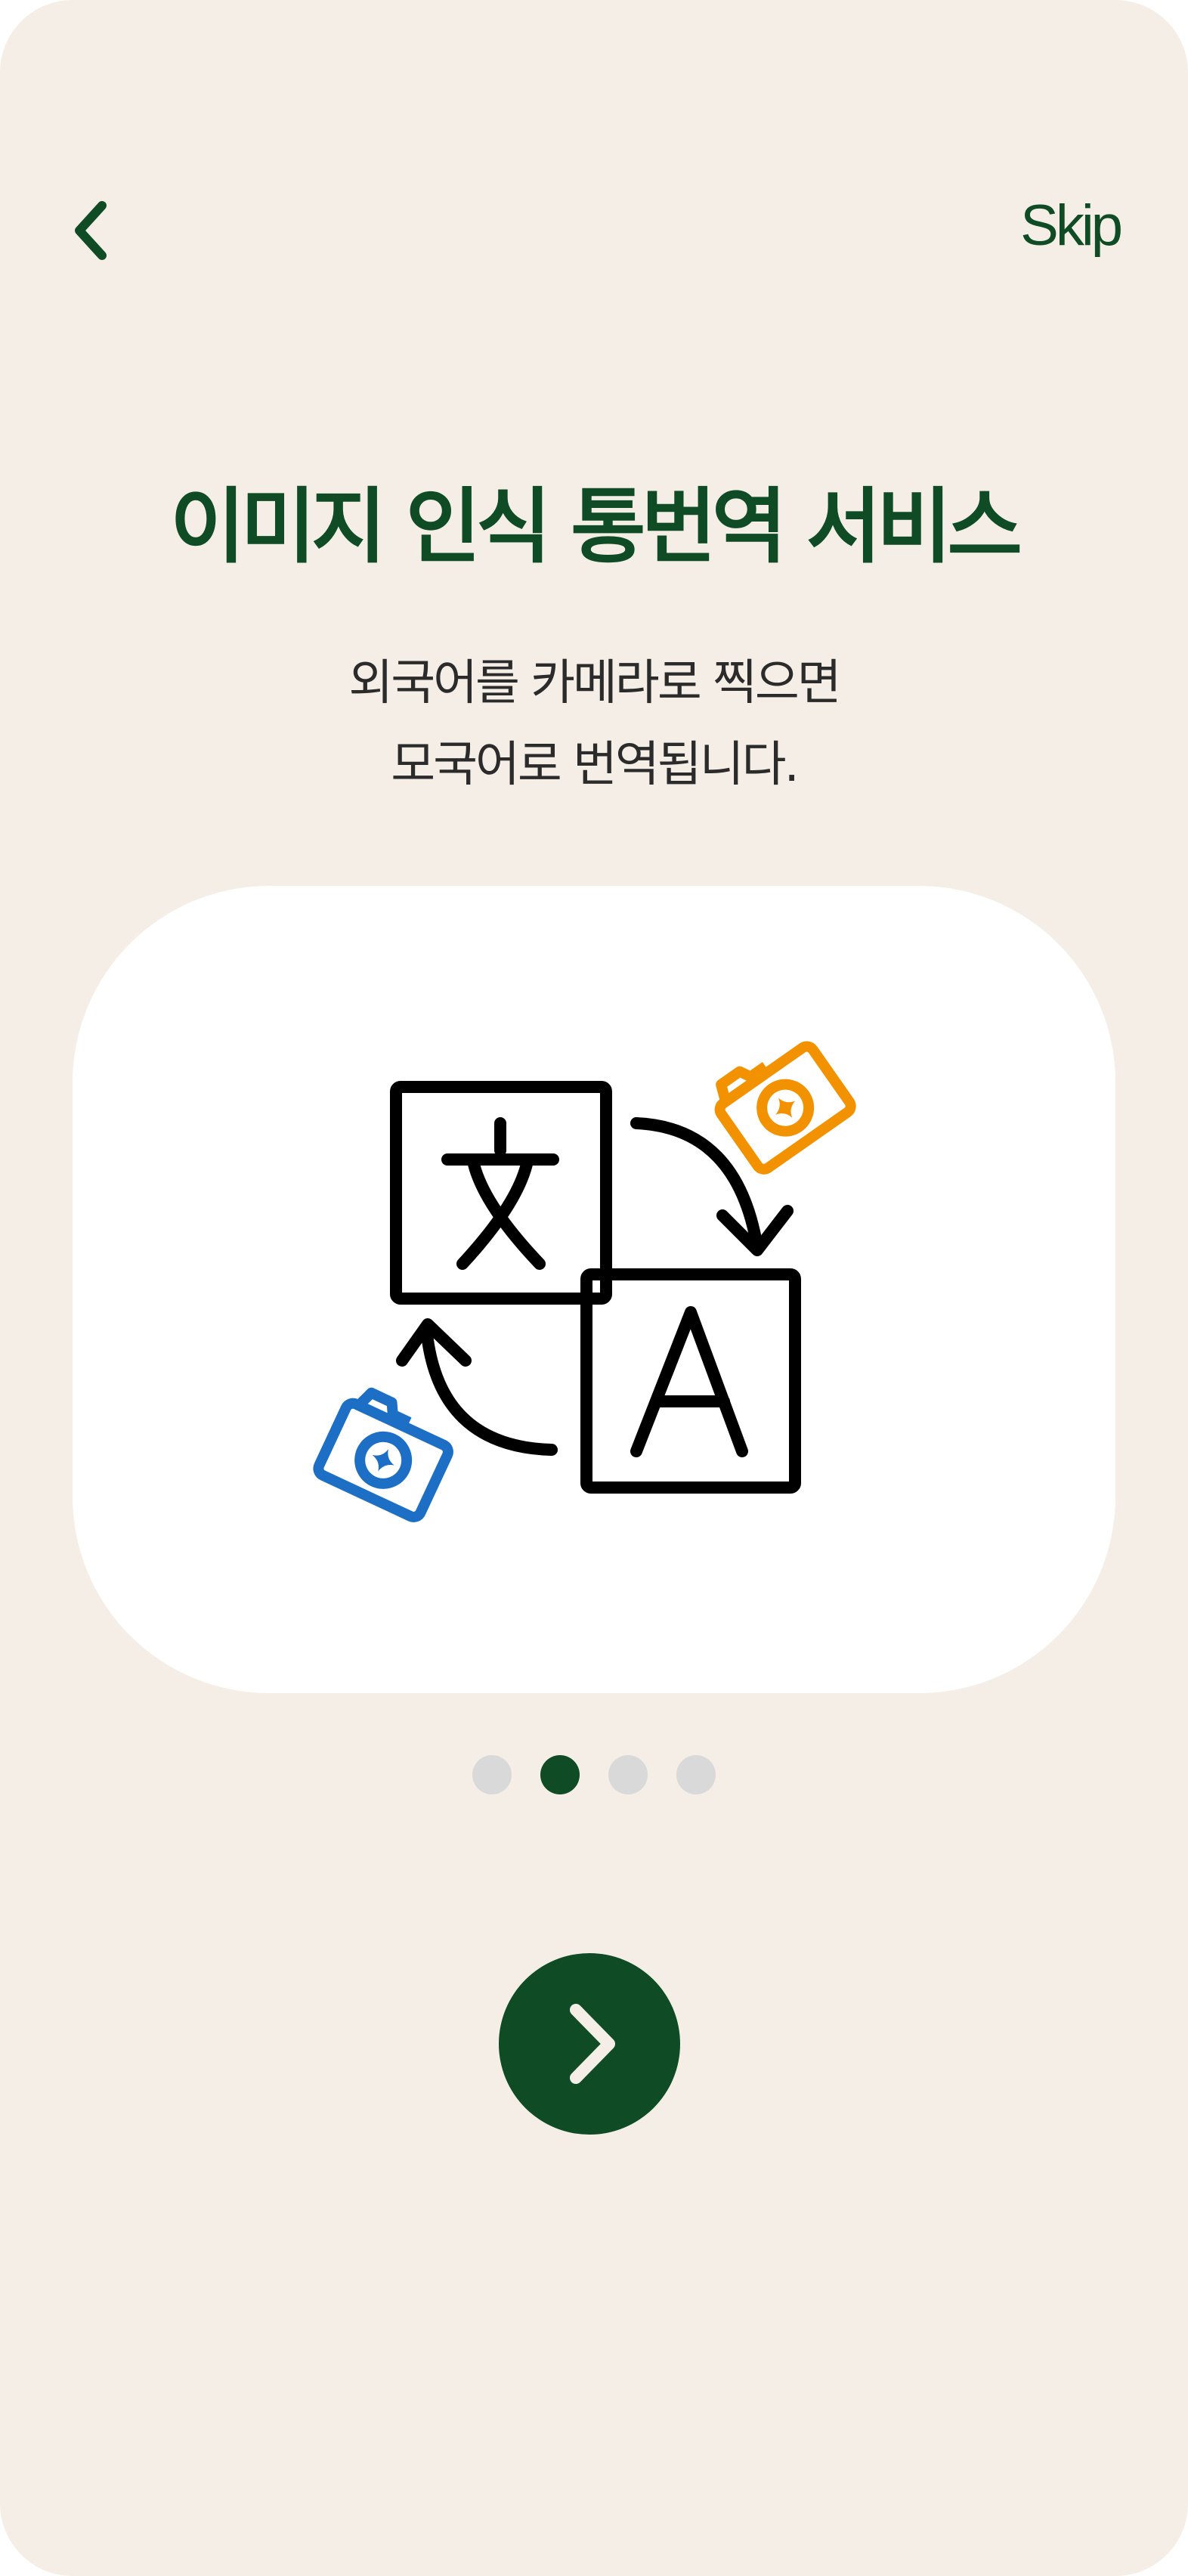 The height and width of the screenshot is (2576, 1188). I want to click on next-button, so click(590, 2044).